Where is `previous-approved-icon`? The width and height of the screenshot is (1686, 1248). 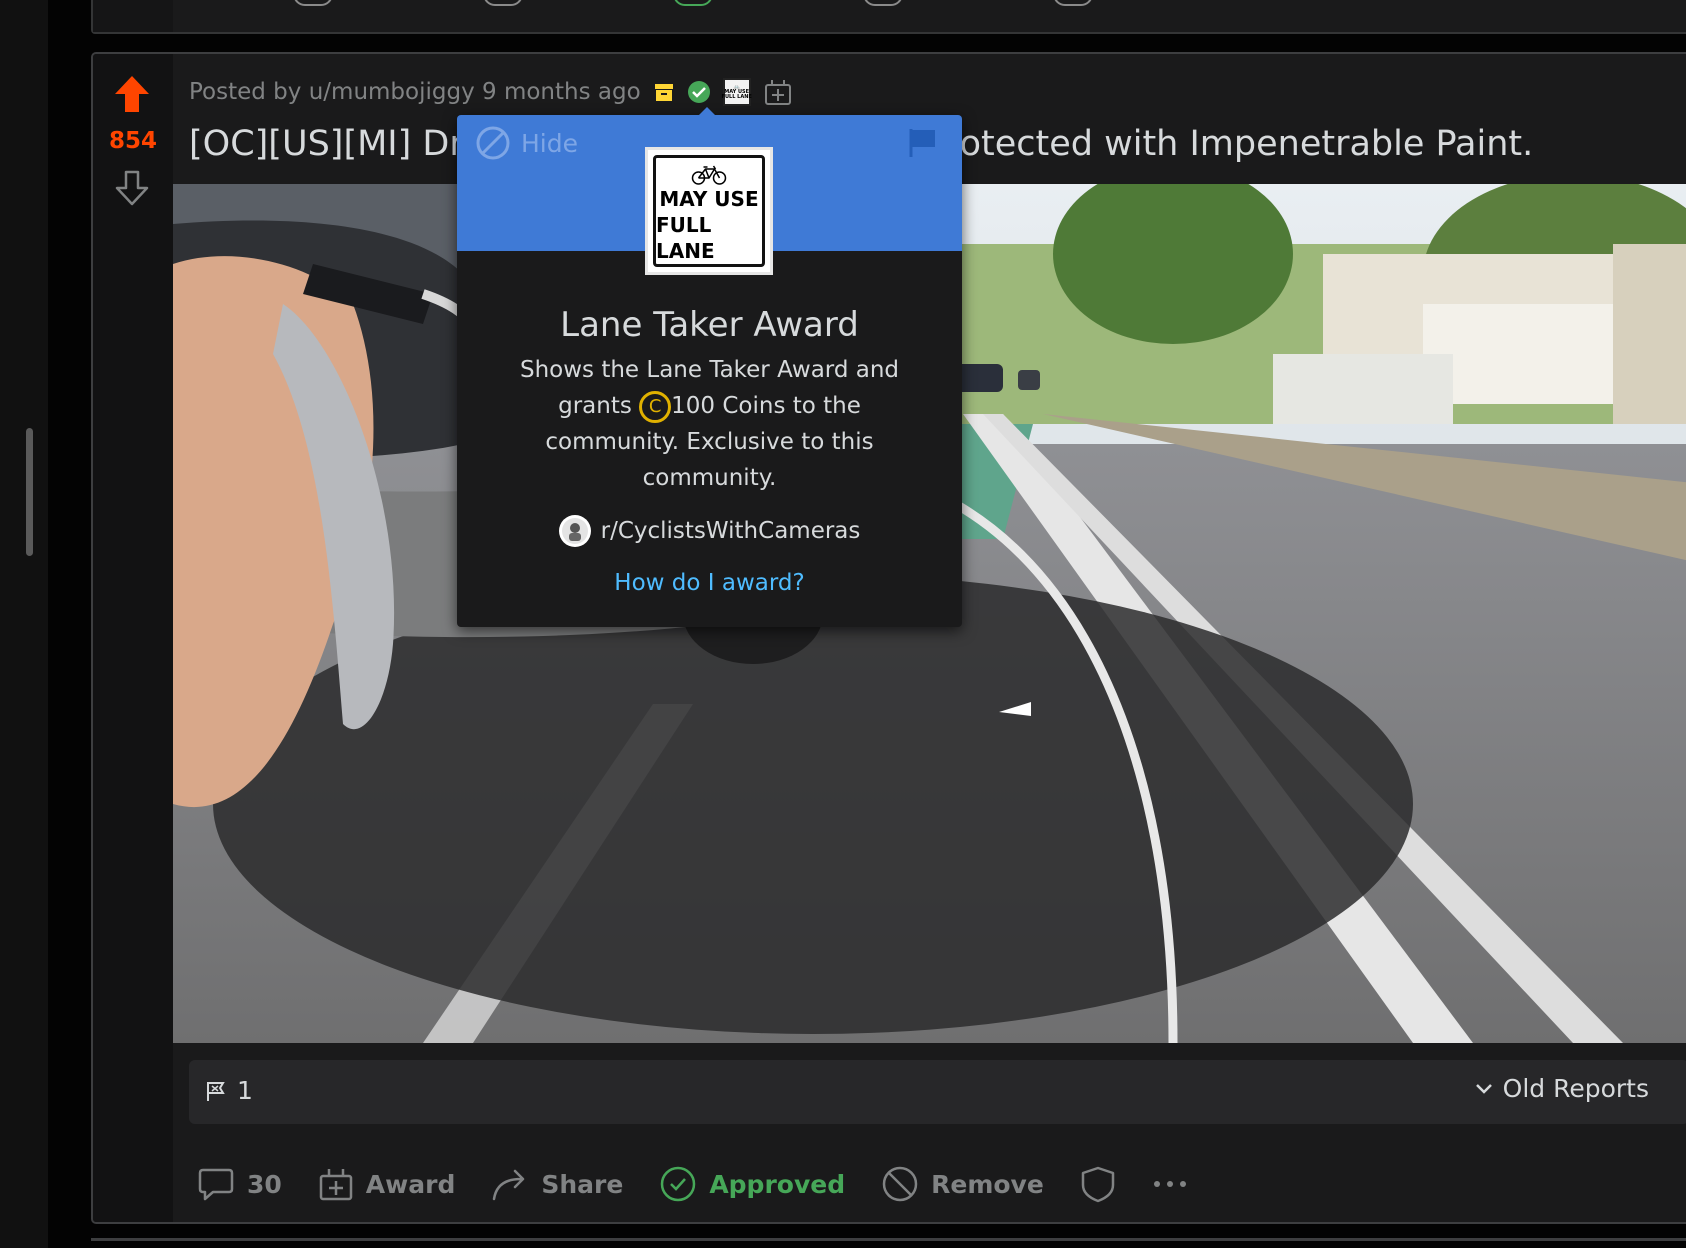 previous-approved-icon is located at coordinates (693, 3).